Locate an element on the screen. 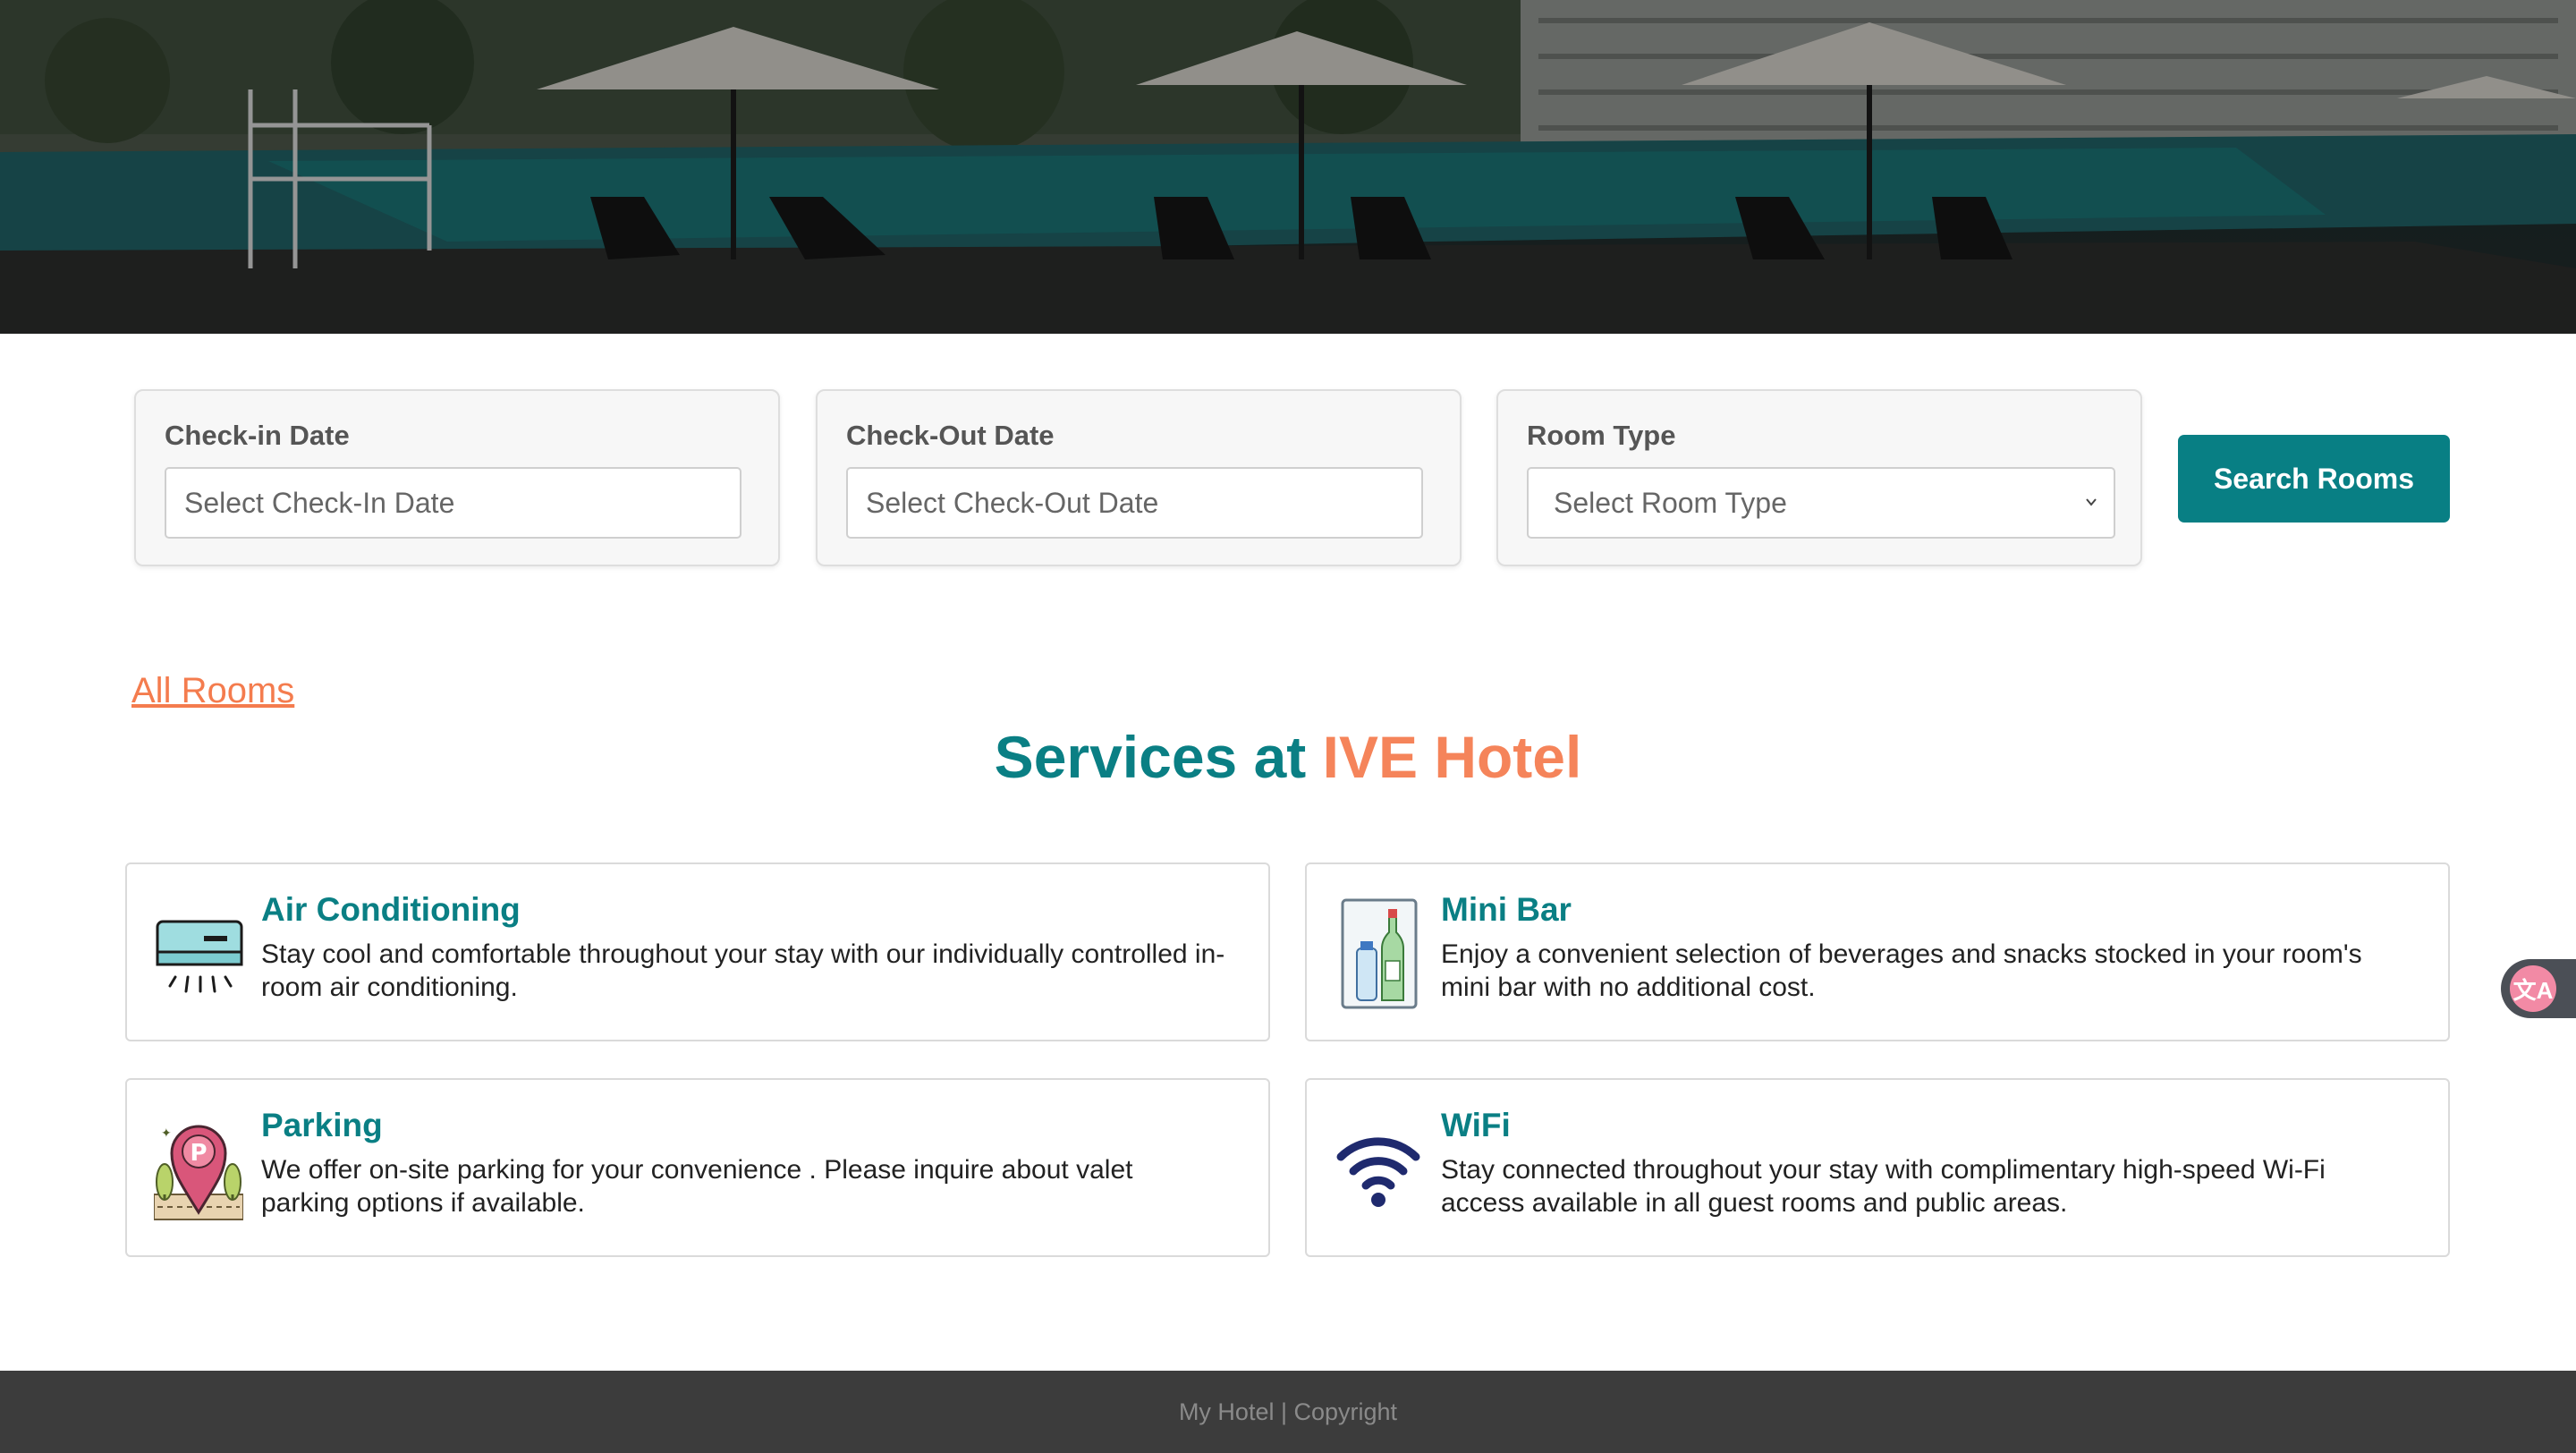 The height and width of the screenshot is (1453, 2576). parking-icon: P ✦ is located at coordinates (198, 1172).